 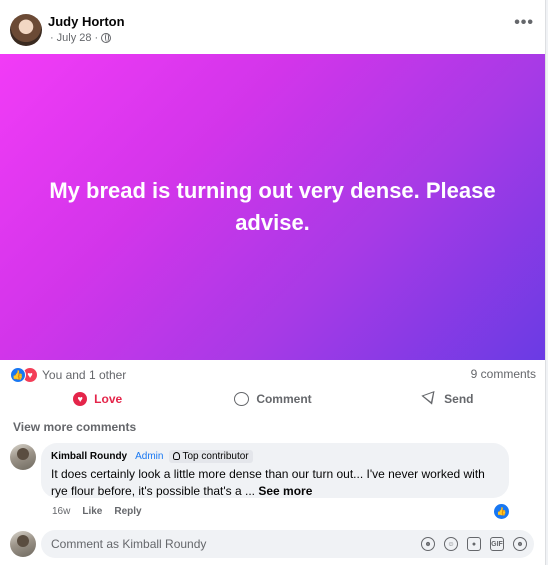 What do you see at coordinates (215, 456) in the screenshot?
I see `badge-label: Top contributor` at bounding box center [215, 456].